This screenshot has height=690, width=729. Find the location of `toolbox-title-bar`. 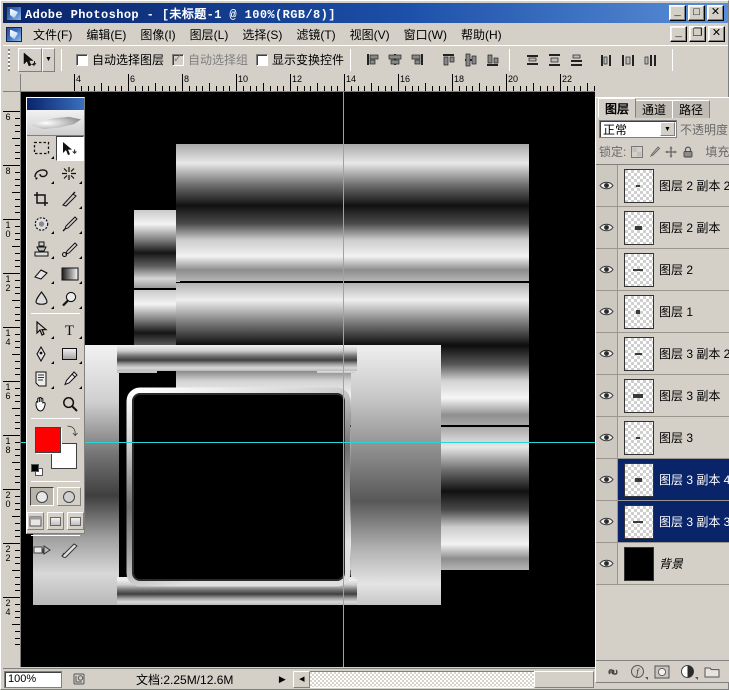

toolbox-title-bar is located at coordinates (55, 104).